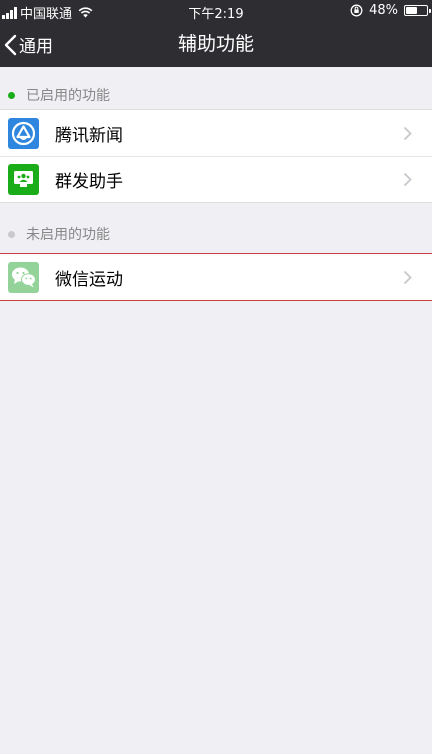 This screenshot has height=754, width=432. I want to click on list-item-tencent-news: 腾讯新闻, so click(216, 133).